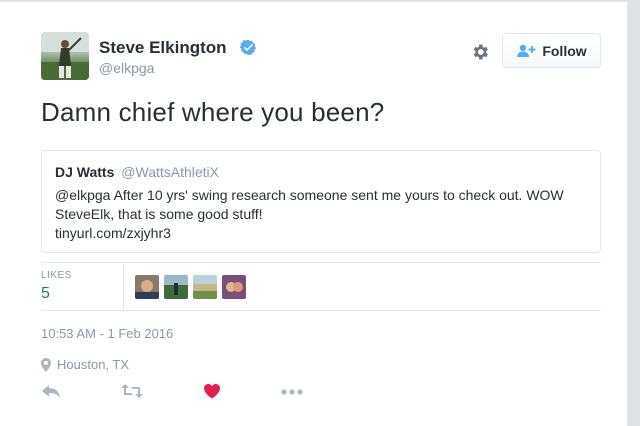 This screenshot has width=640, height=426. What do you see at coordinates (126, 68) in the screenshot?
I see `author-handle: @elkpga` at bounding box center [126, 68].